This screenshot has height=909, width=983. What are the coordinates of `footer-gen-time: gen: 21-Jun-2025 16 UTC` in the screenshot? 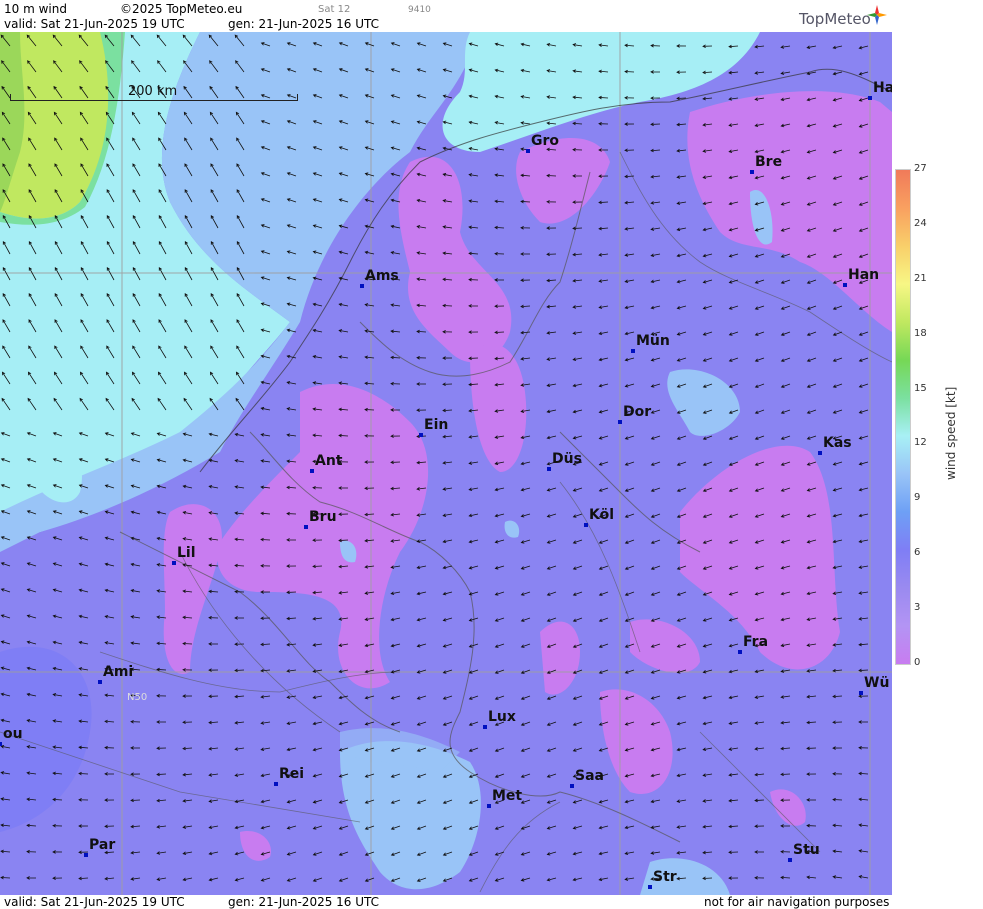 It's located at (304, 902).